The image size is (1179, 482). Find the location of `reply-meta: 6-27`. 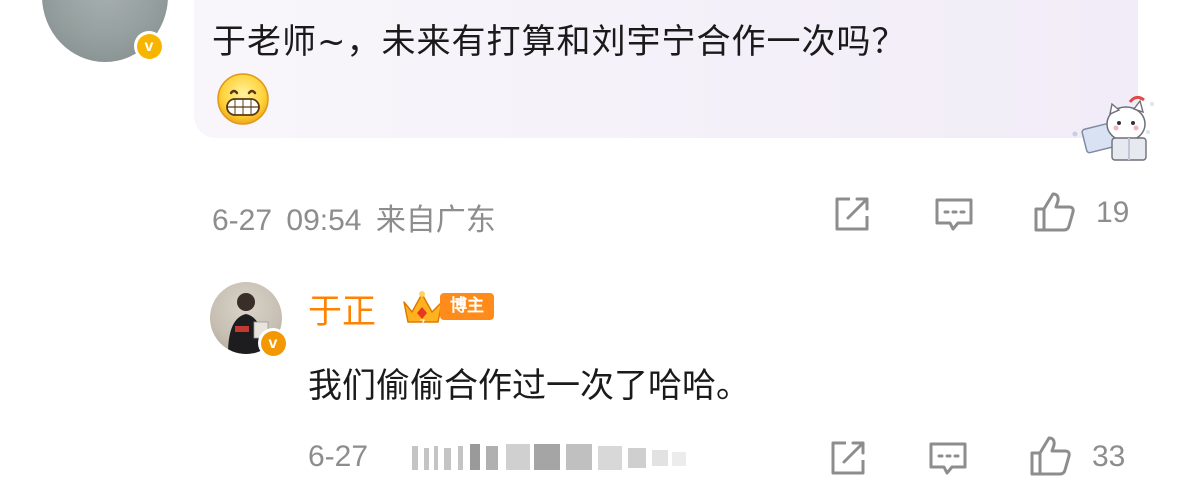

reply-meta: 6-27 is located at coordinates (338, 457).